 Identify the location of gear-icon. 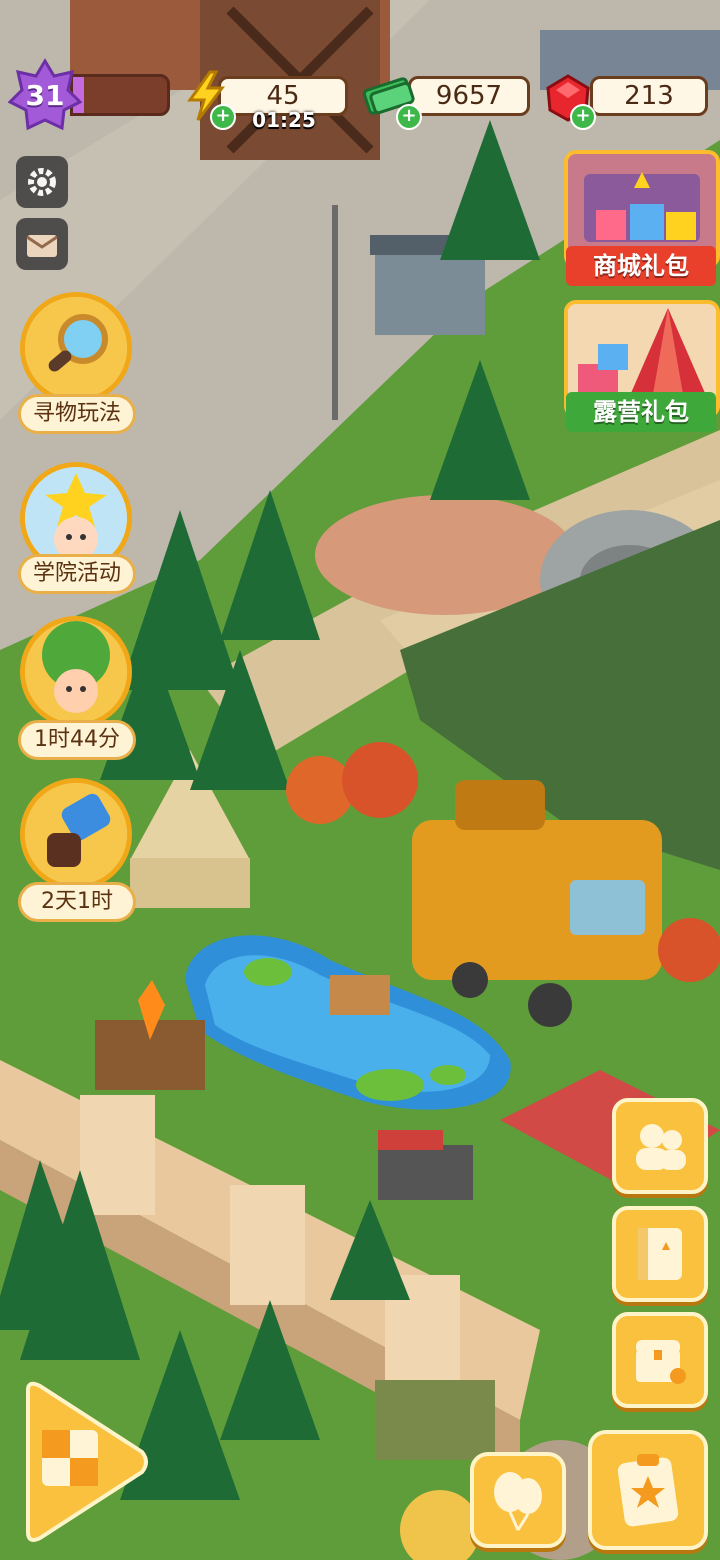
(42, 182).